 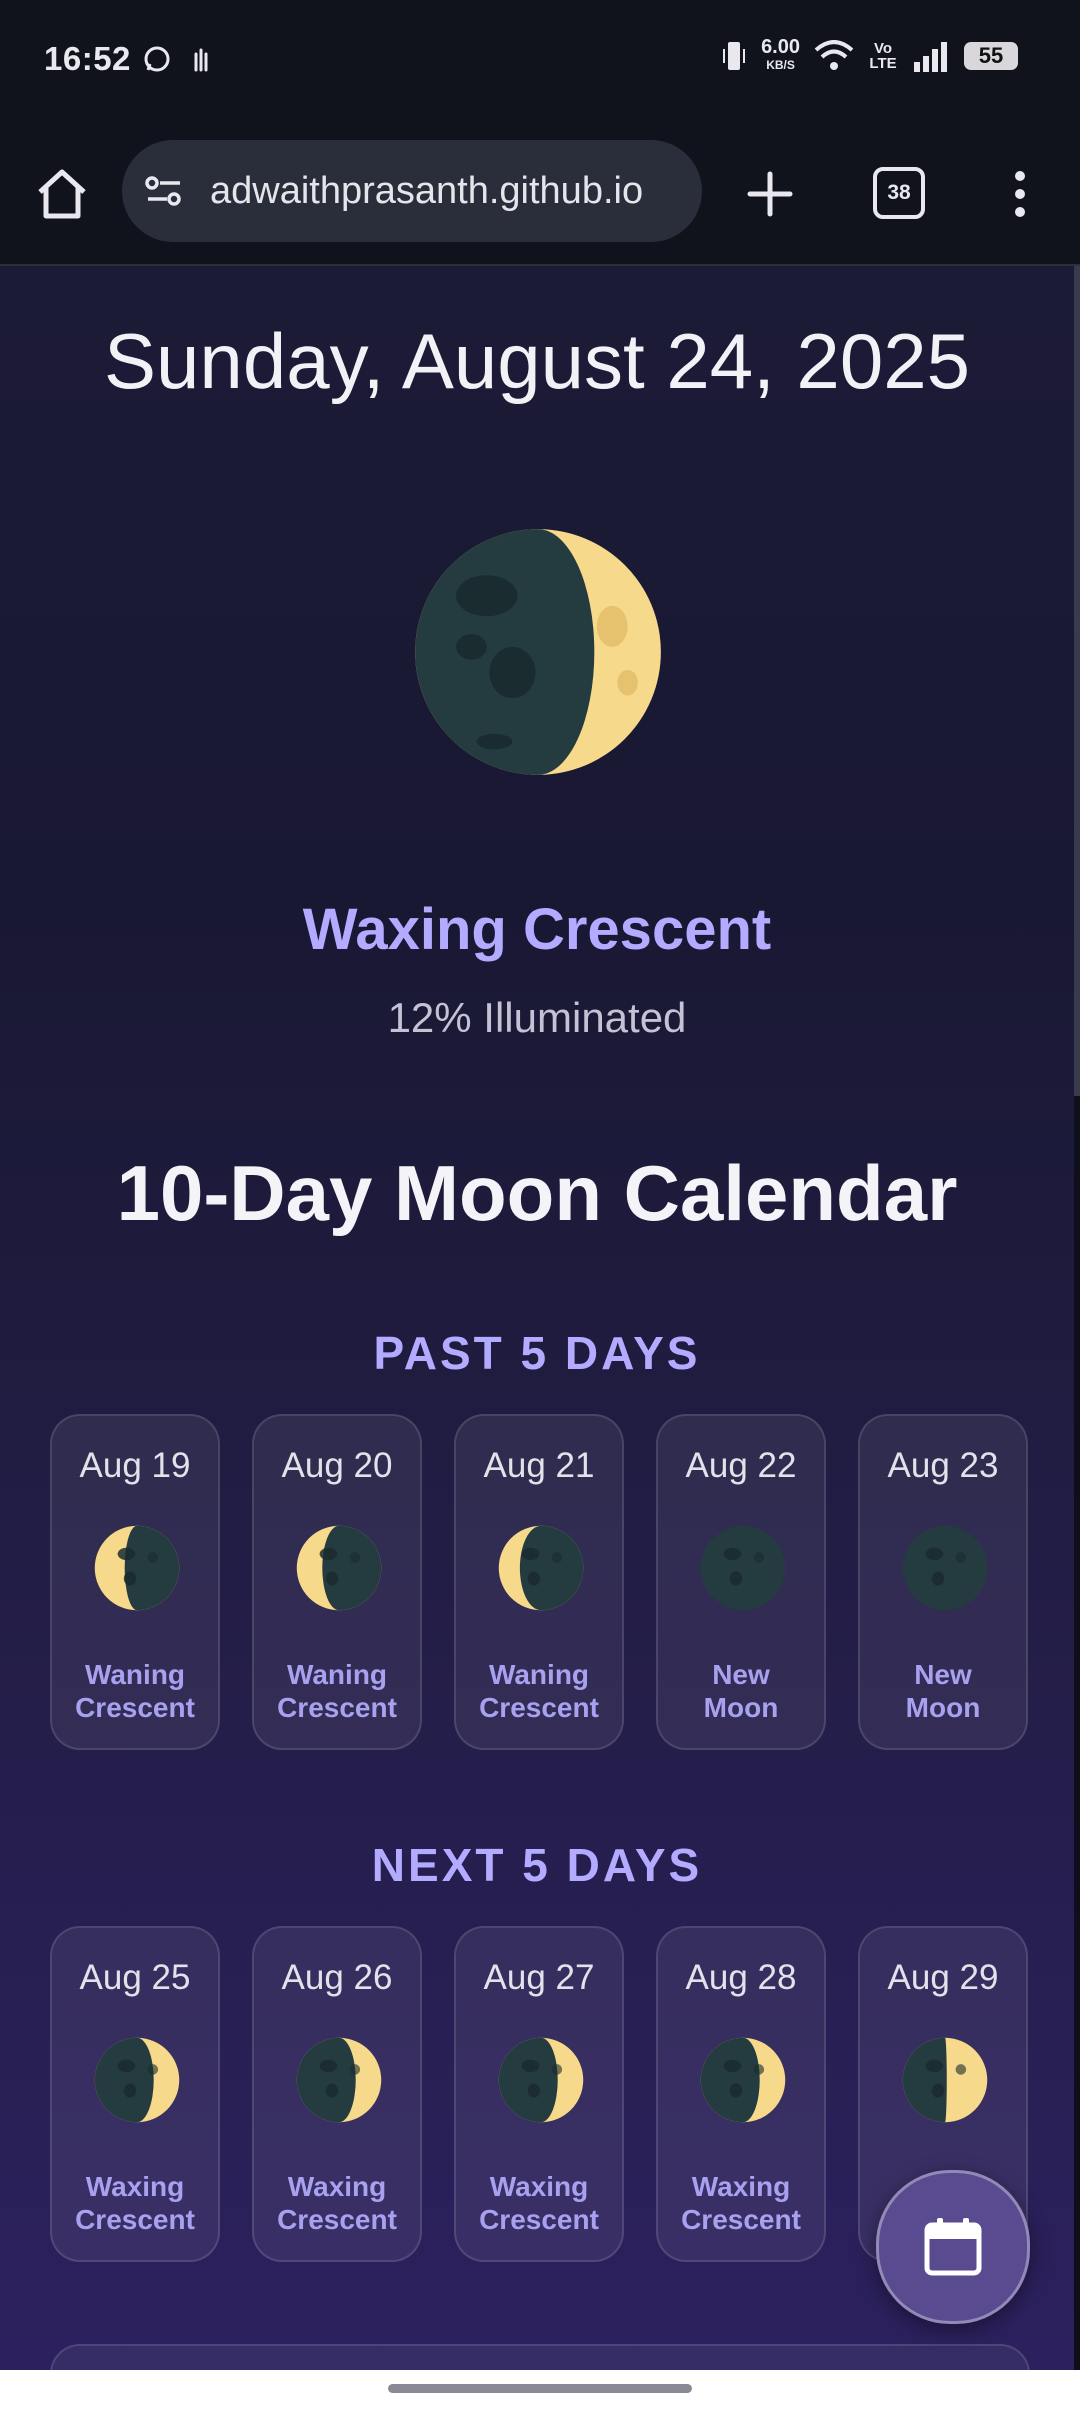 I want to click on day-card: Aug 23 New Moon, so click(x=943, y=1582).